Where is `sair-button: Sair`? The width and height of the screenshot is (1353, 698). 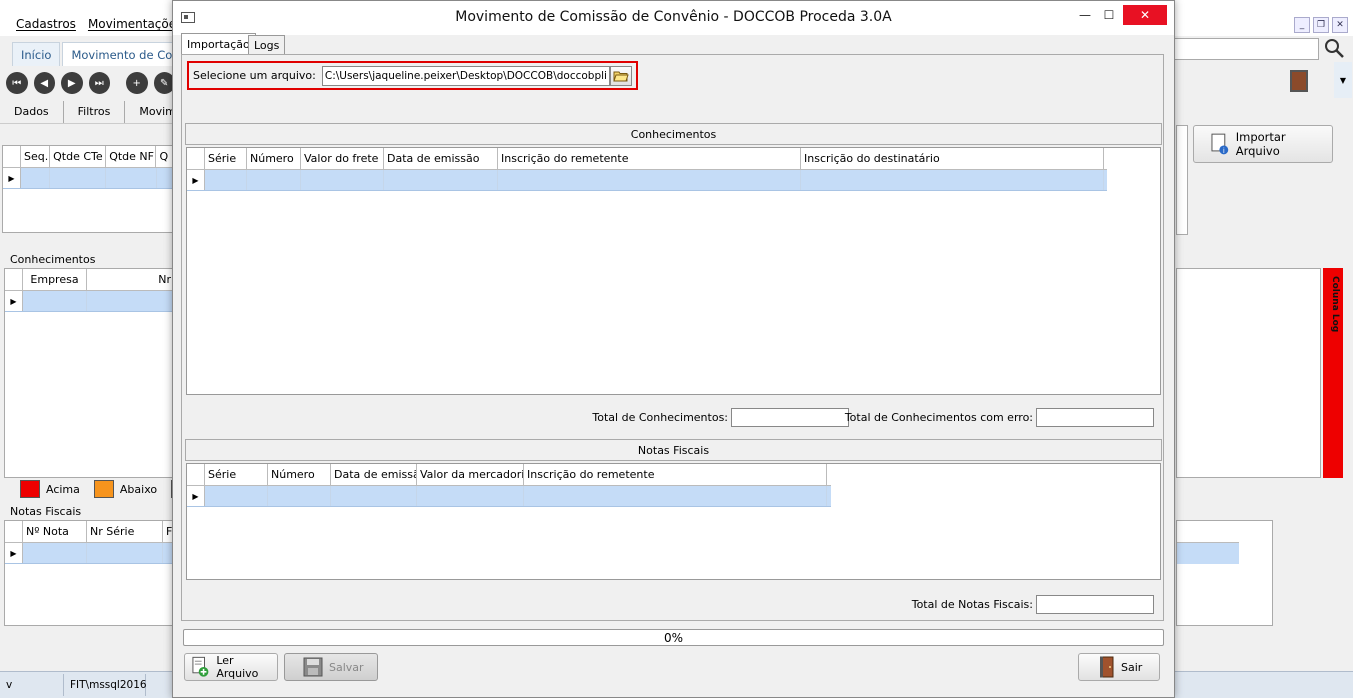 sair-button: Sair is located at coordinates (1119, 667).